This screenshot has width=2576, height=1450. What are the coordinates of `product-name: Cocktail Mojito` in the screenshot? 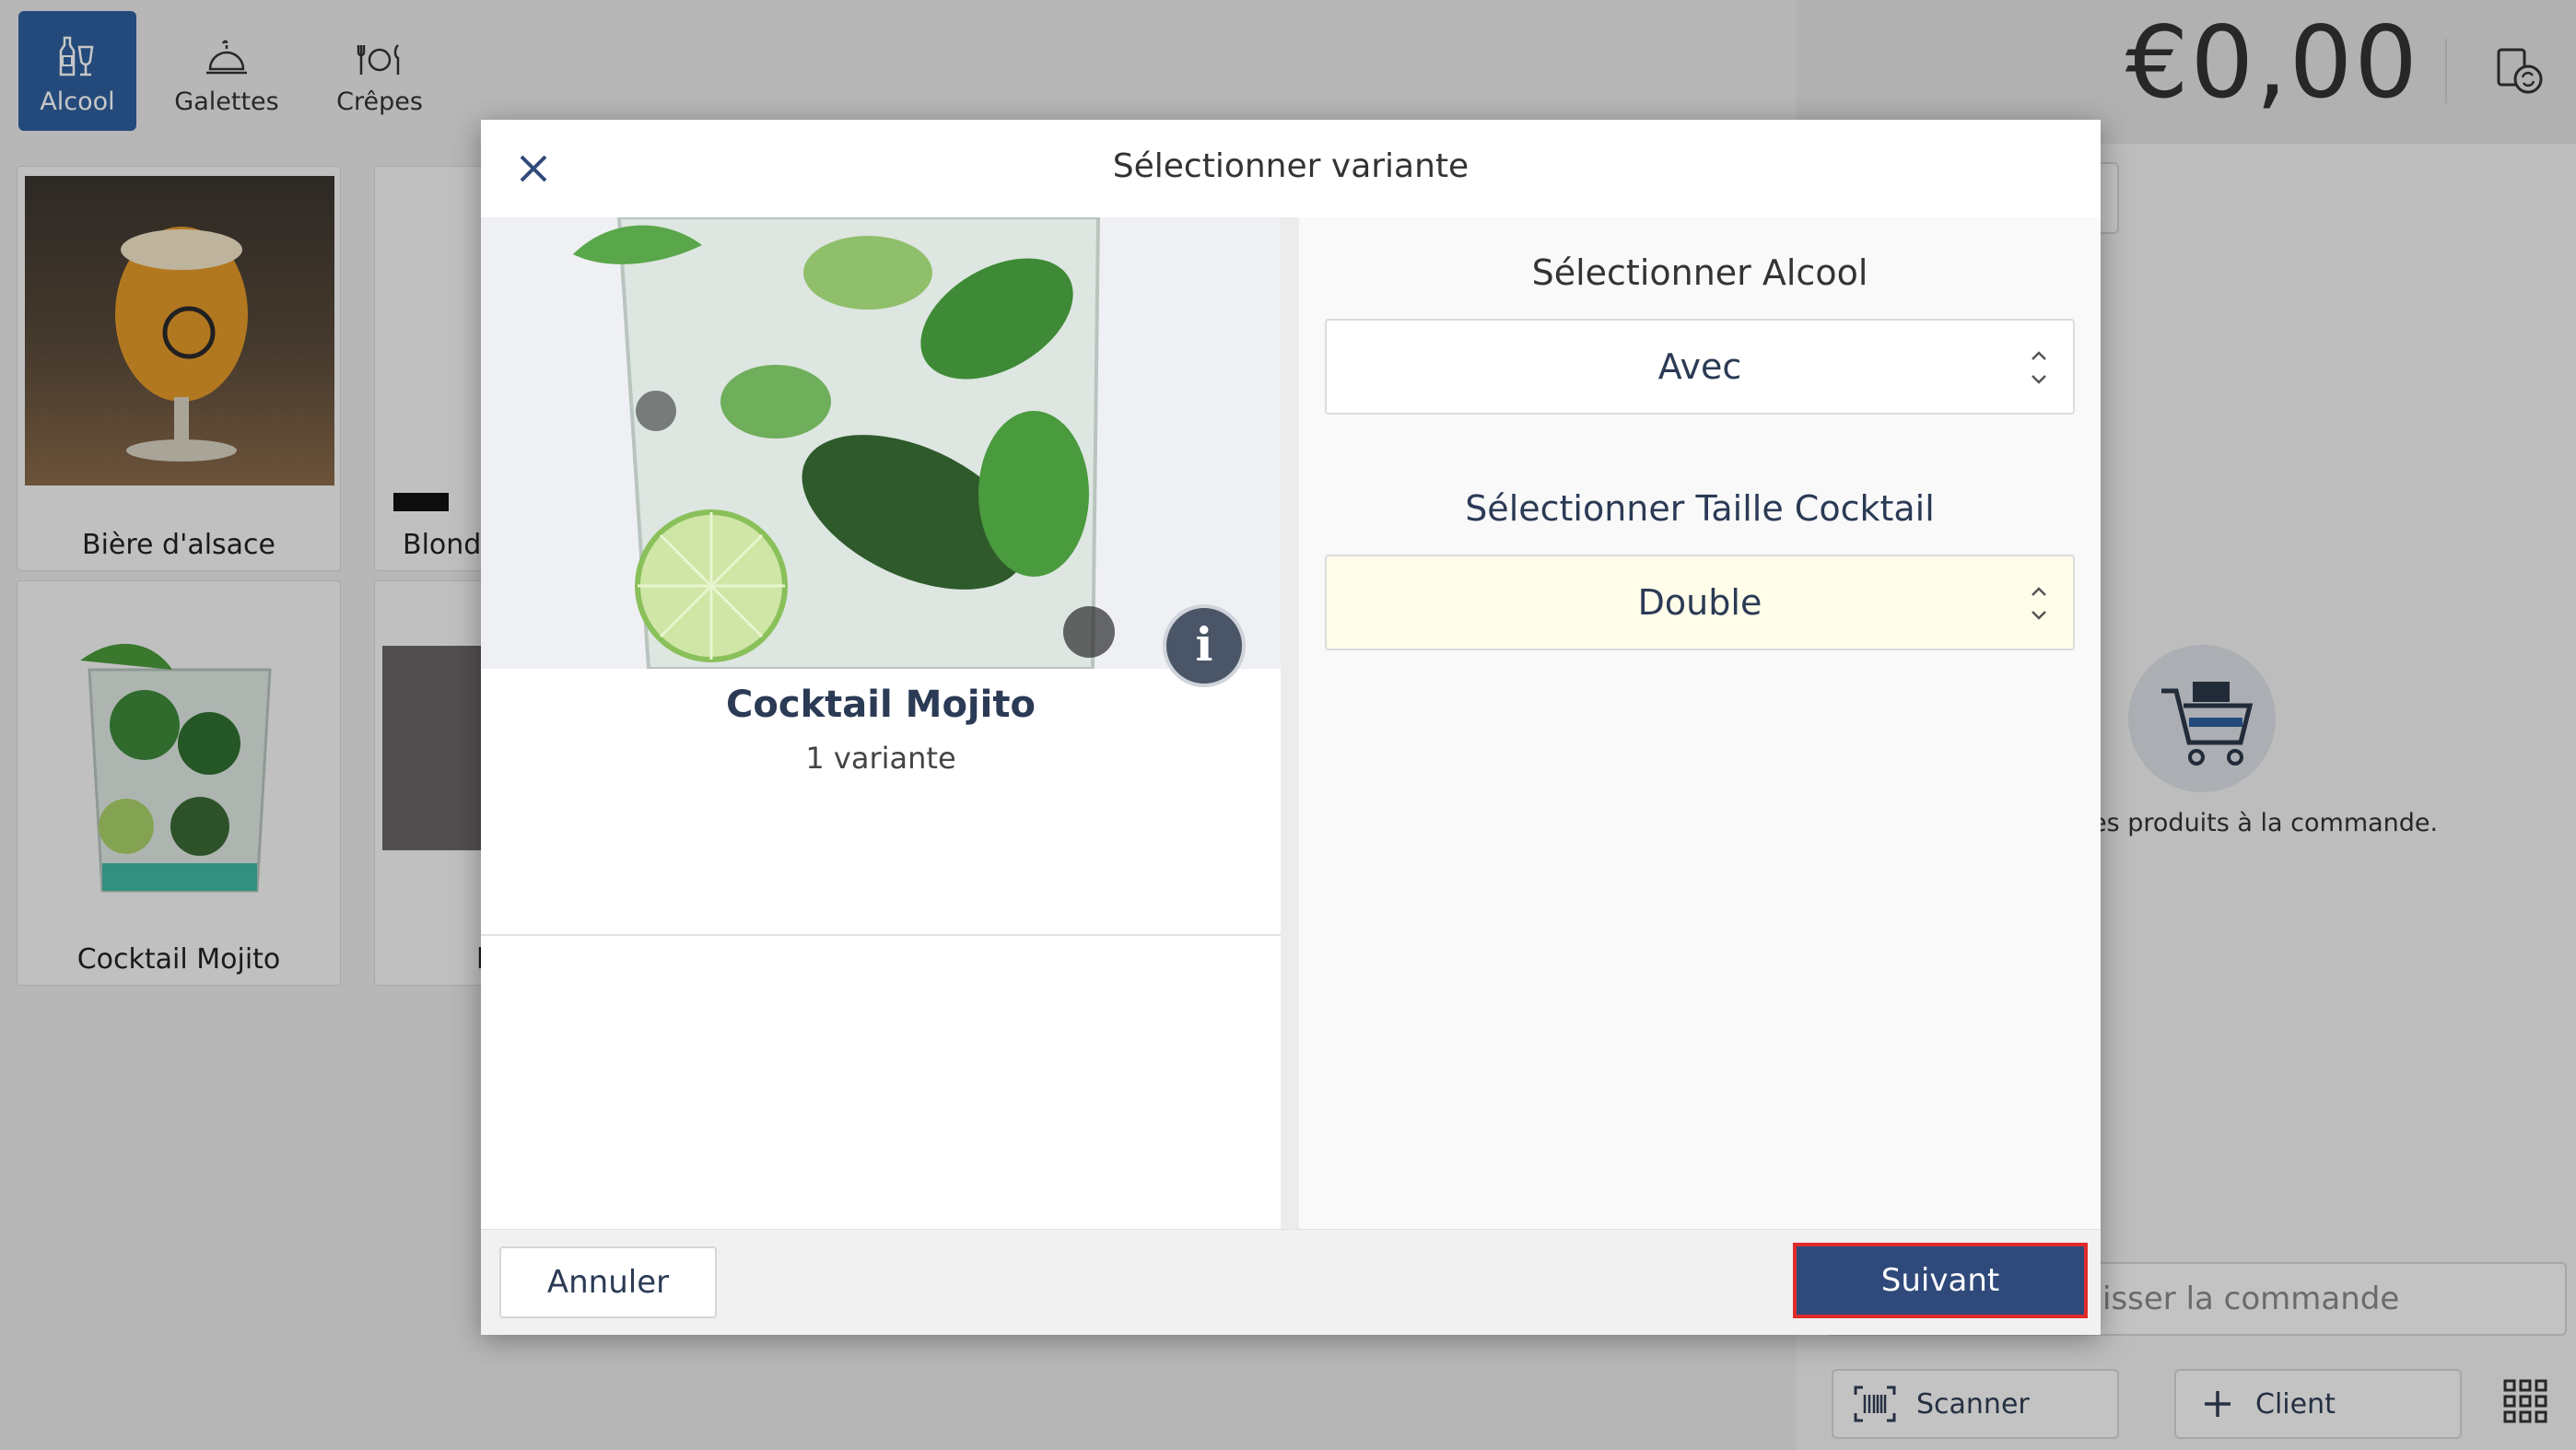 It's located at (881, 705).